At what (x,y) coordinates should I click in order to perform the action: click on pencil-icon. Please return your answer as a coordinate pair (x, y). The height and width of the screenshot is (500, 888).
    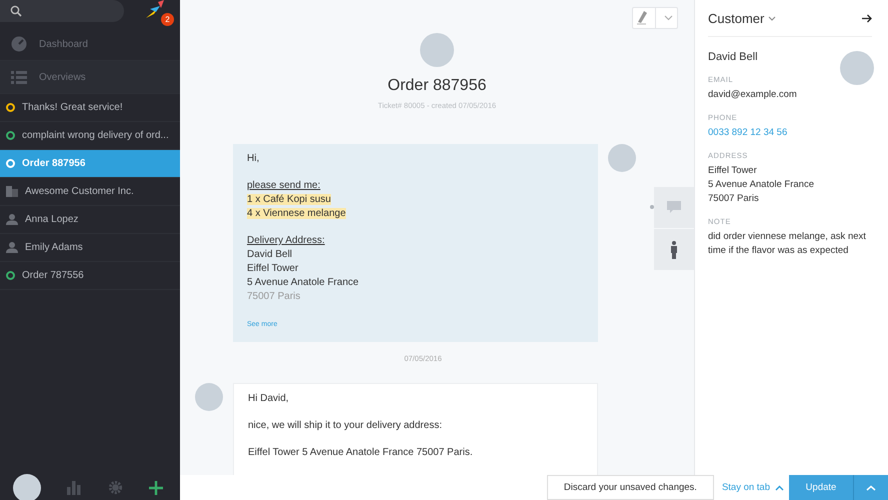
    Looking at the image, I should click on (642, 18).